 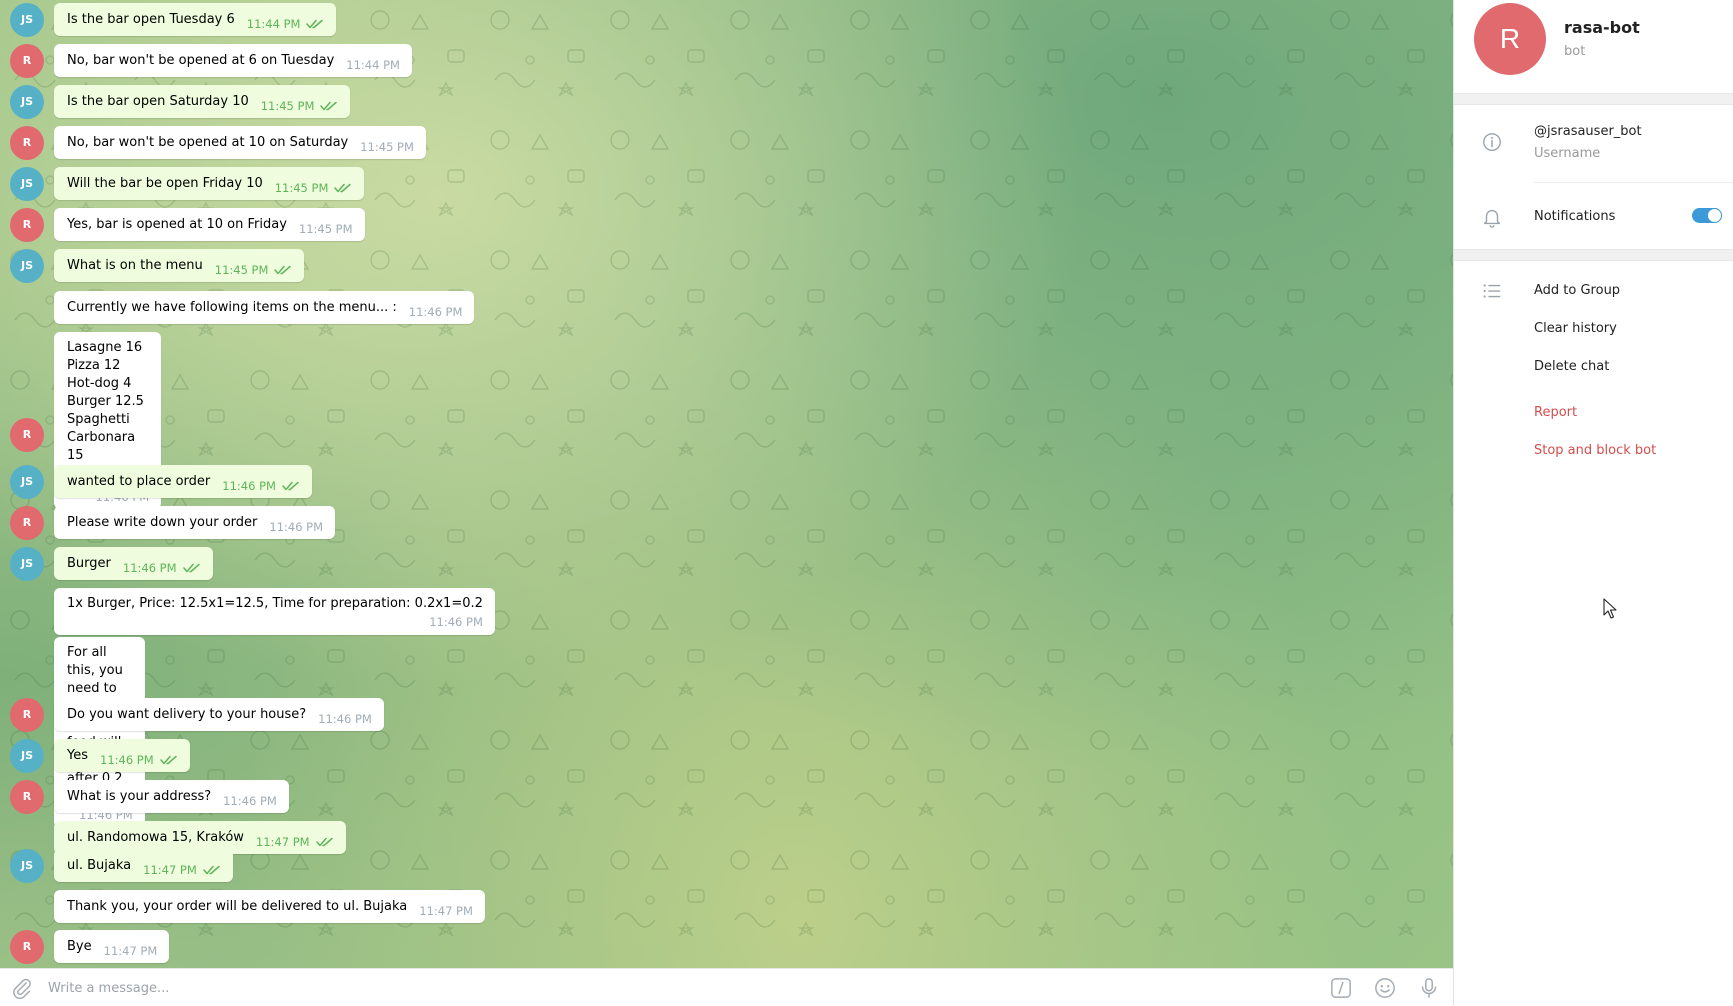 What do you see at coordinates (165, 183) in the screenshot?
I see `message-text: Will the bar be open Friday 10` at bounding box center [165, 183].